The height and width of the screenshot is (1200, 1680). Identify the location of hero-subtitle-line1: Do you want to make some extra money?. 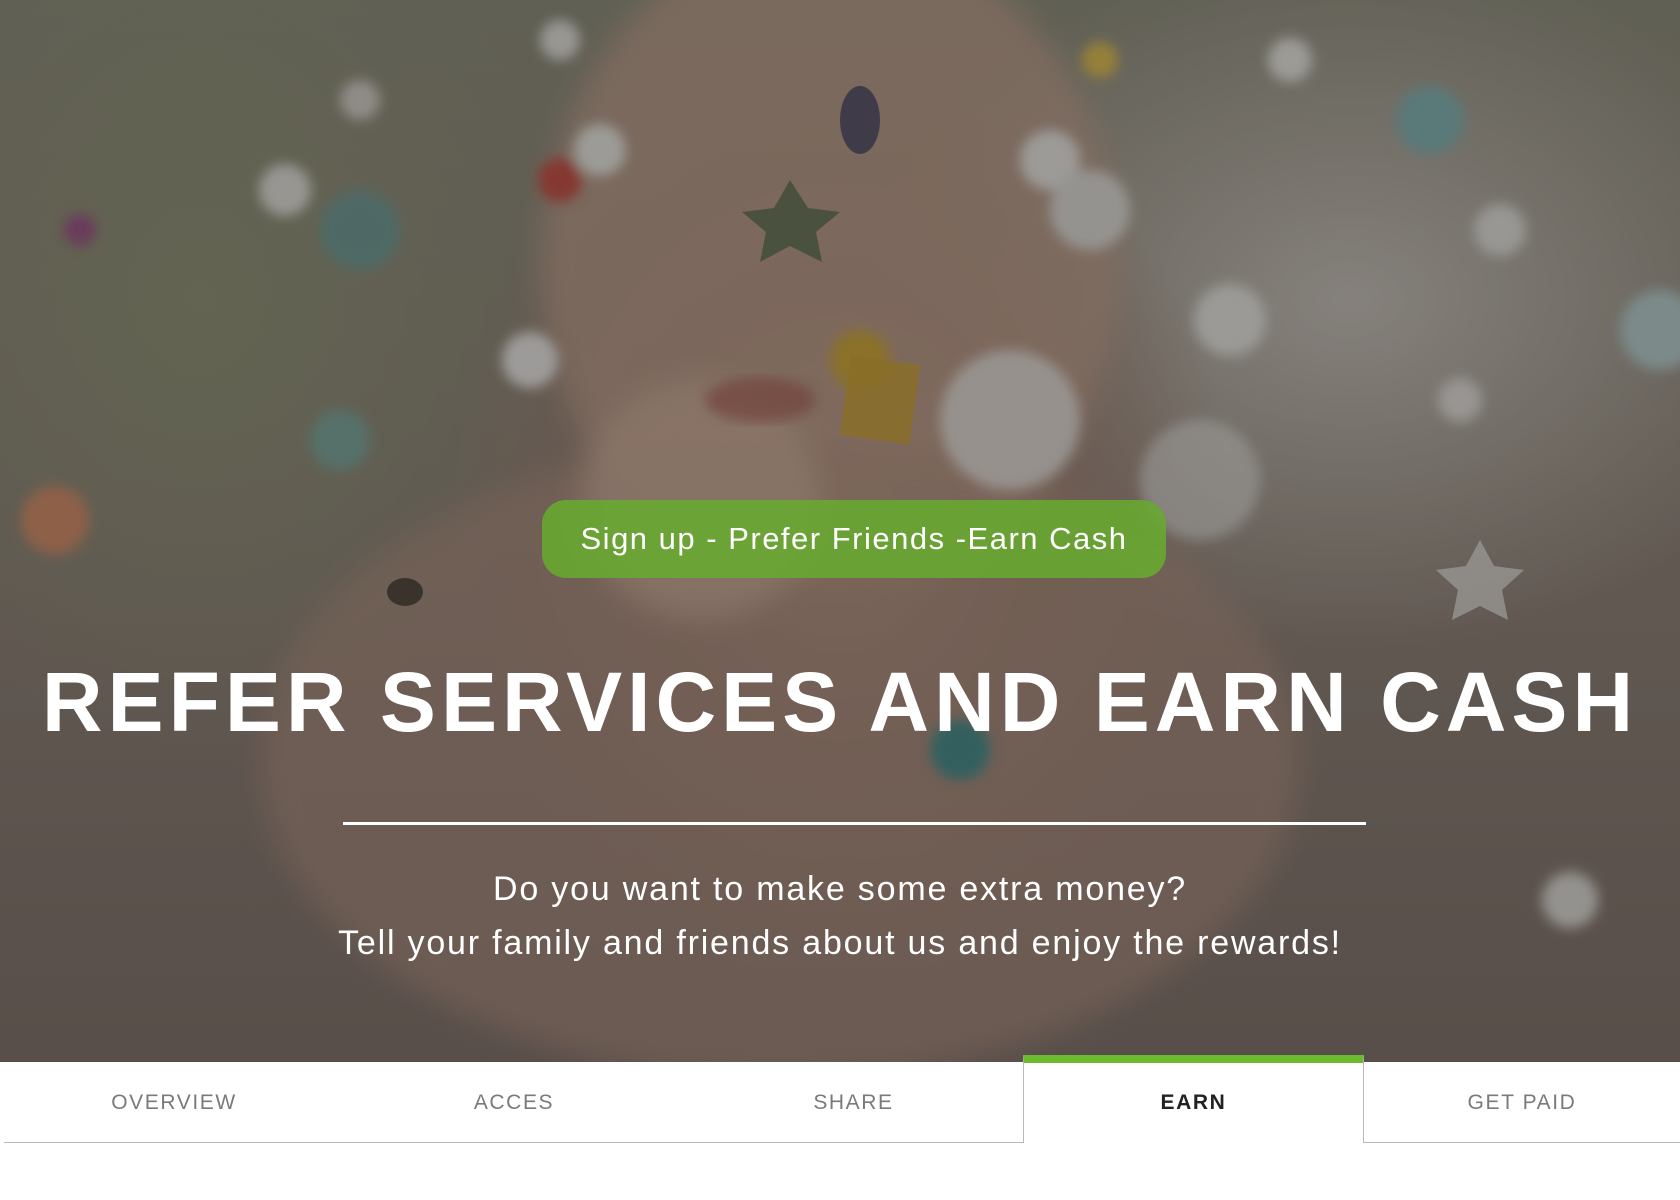
(839, 889).